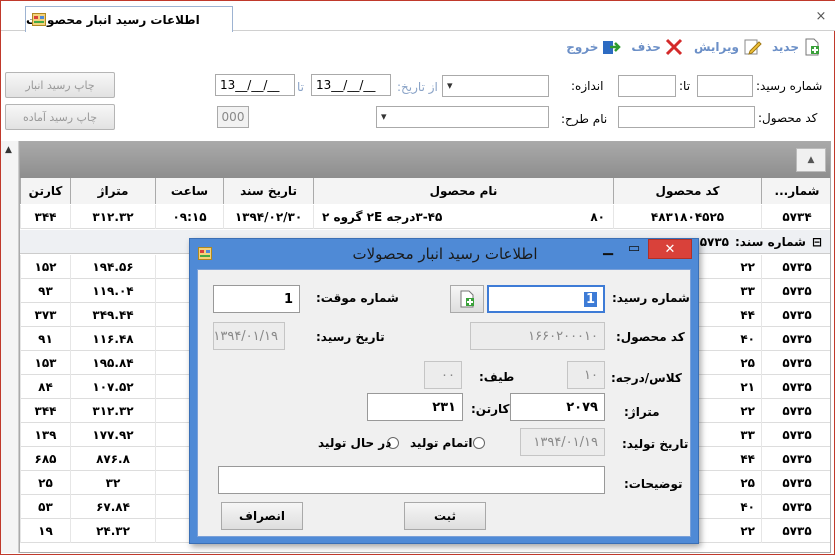 The width and height of the screenshot is (835, 555). I want to click on print-ready-receipt-button: چاپ رسید آماده, so click(60, 117).